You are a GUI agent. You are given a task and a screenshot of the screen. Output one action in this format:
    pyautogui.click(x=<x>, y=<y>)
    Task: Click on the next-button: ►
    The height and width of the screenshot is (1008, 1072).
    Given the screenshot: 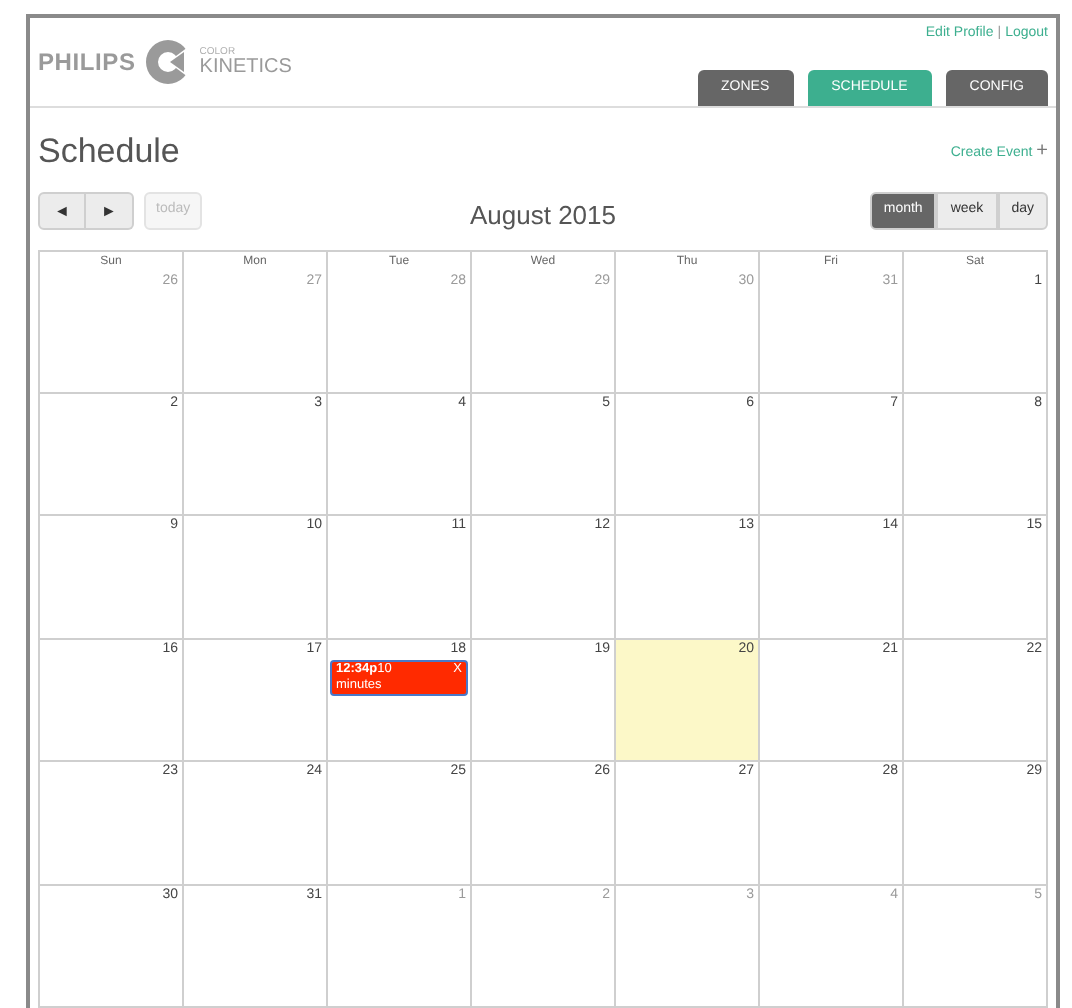 What is the action you would take?
    pyautogui.click(x=110, y=211)
    